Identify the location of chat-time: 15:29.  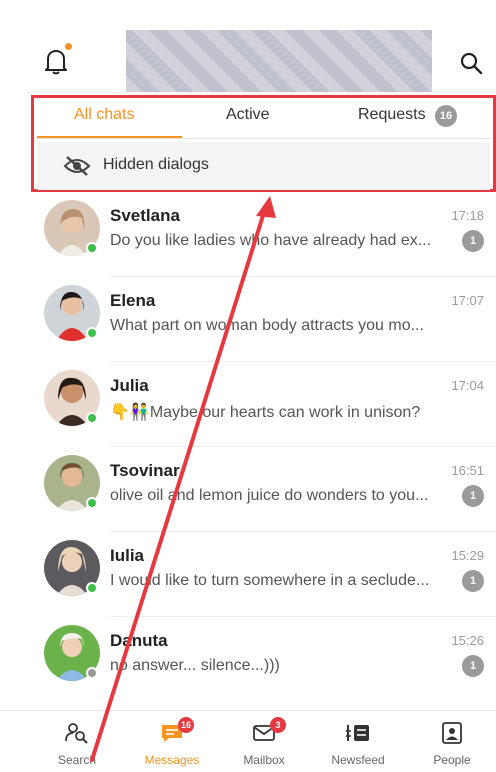
(467, 555).